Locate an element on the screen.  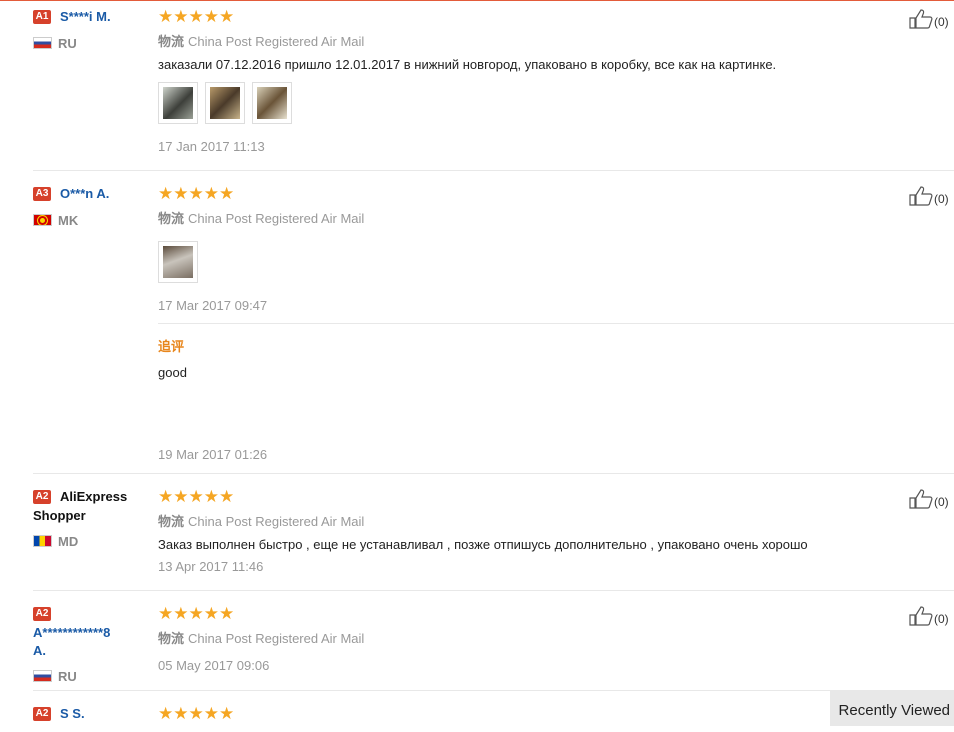
macedonia-flag-icon is located at coordinates (42, 220).